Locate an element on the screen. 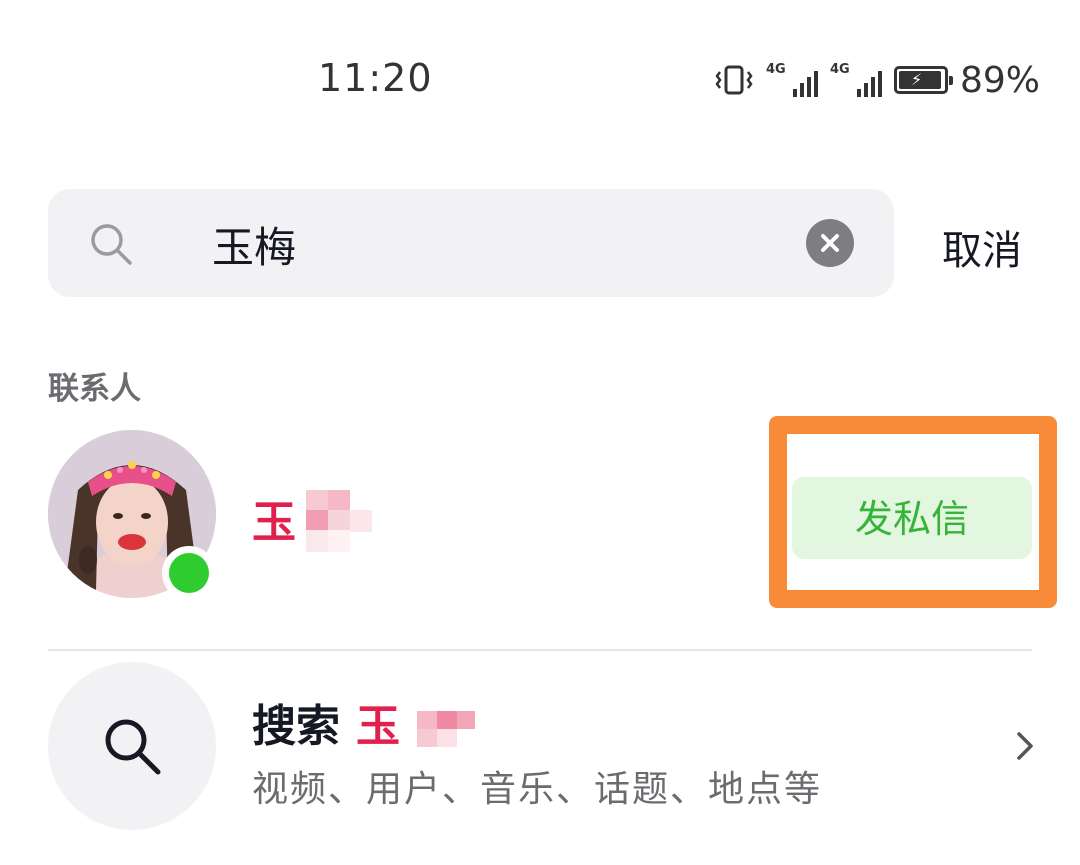  suggestion-subtitle: 视频、用户、音乐、话题、地点等 is located at coordinates (537, 789).